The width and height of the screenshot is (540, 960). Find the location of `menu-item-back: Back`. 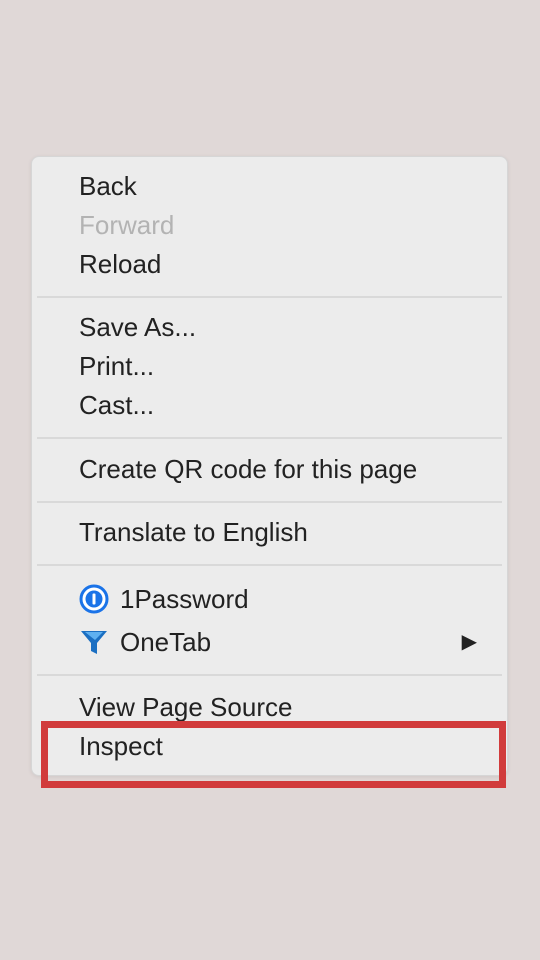

menu-item-back: Back is located at coordinates (108, 186).